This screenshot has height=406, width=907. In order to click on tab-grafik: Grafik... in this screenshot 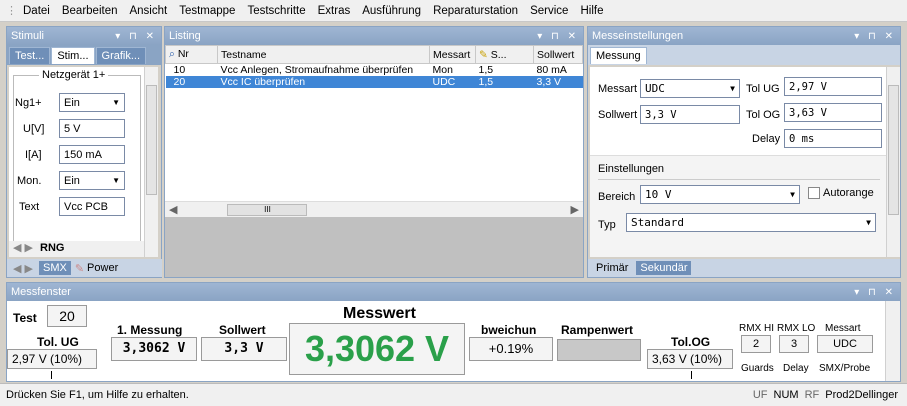, I will do `click(121, 55)`.